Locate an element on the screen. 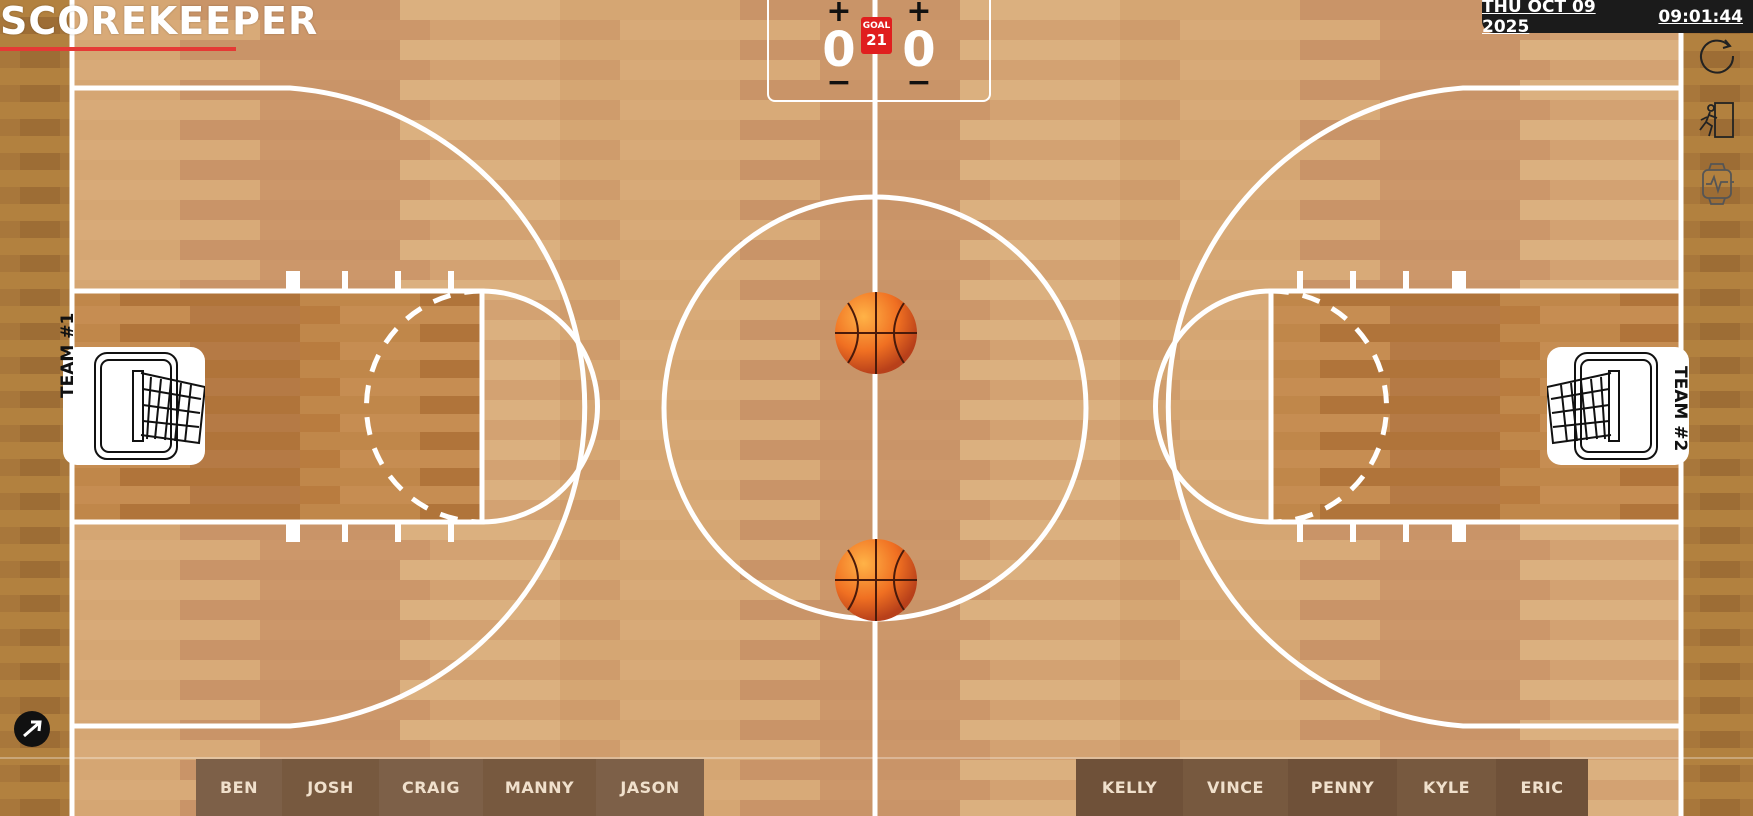 This screenshot has width=1753, height=816. date-text: THU OCT 09 2025 is located at coordinates (1539, 18).